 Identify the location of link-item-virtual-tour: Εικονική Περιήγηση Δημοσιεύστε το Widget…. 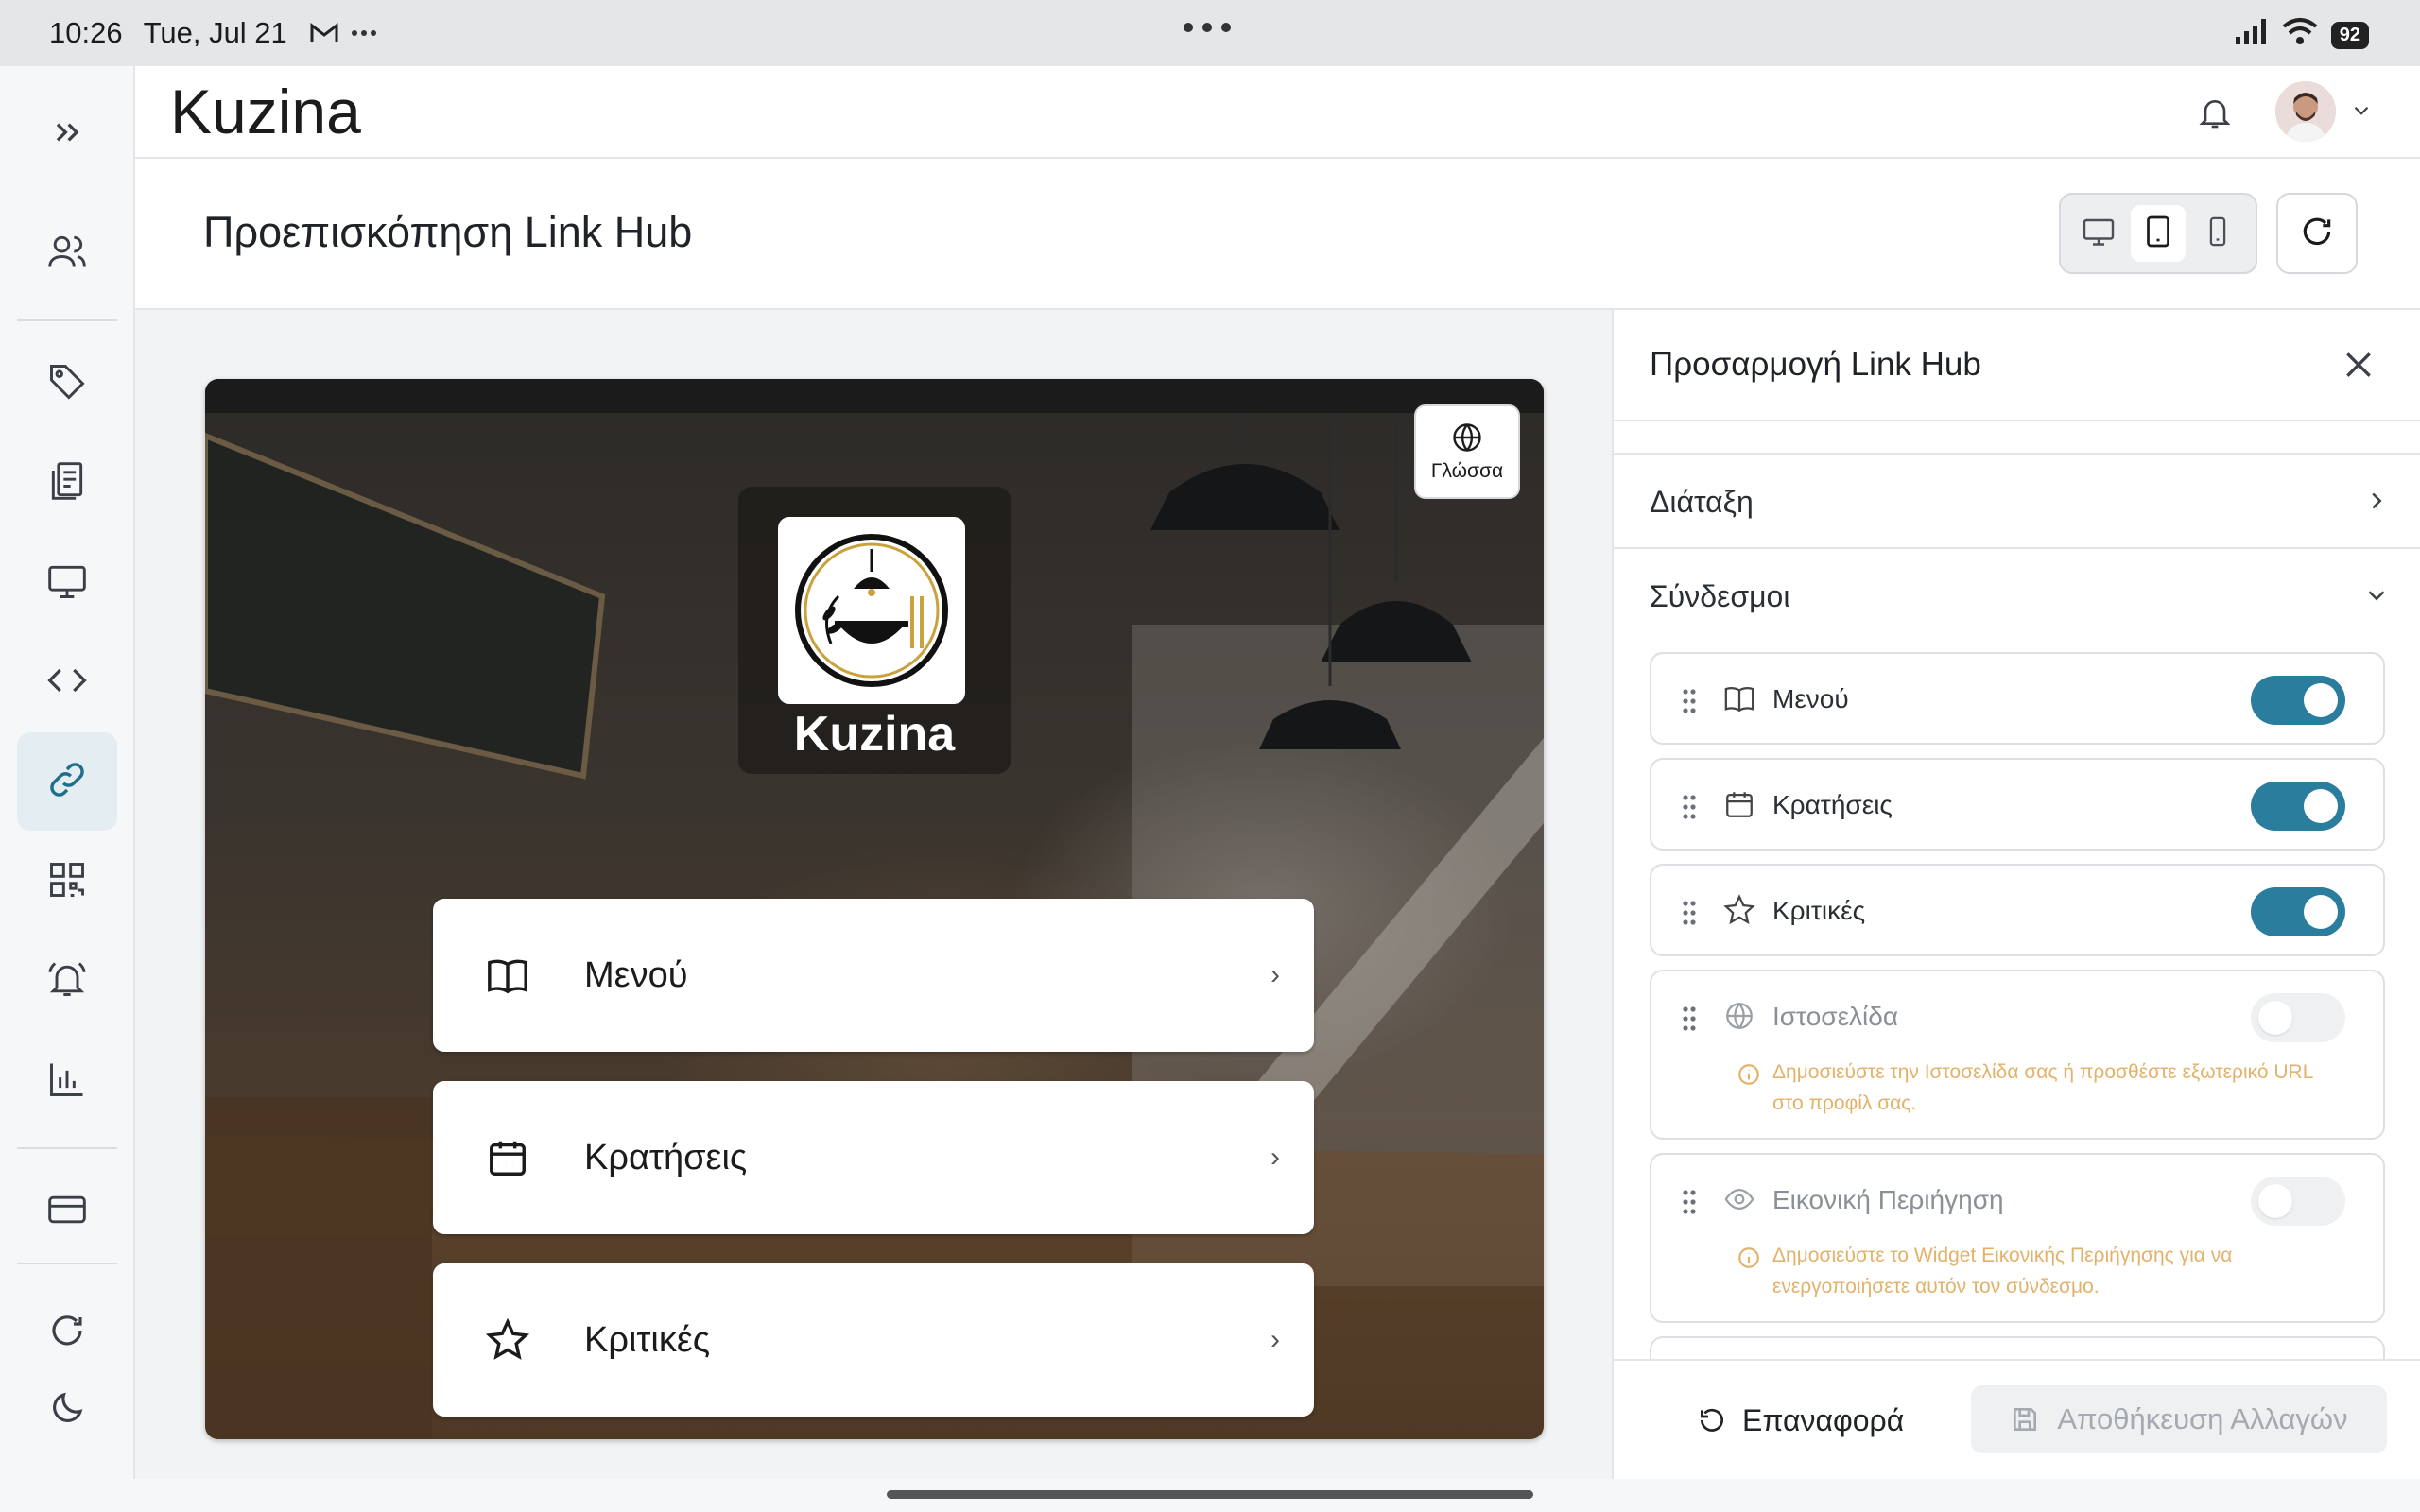
(2017, 1238).